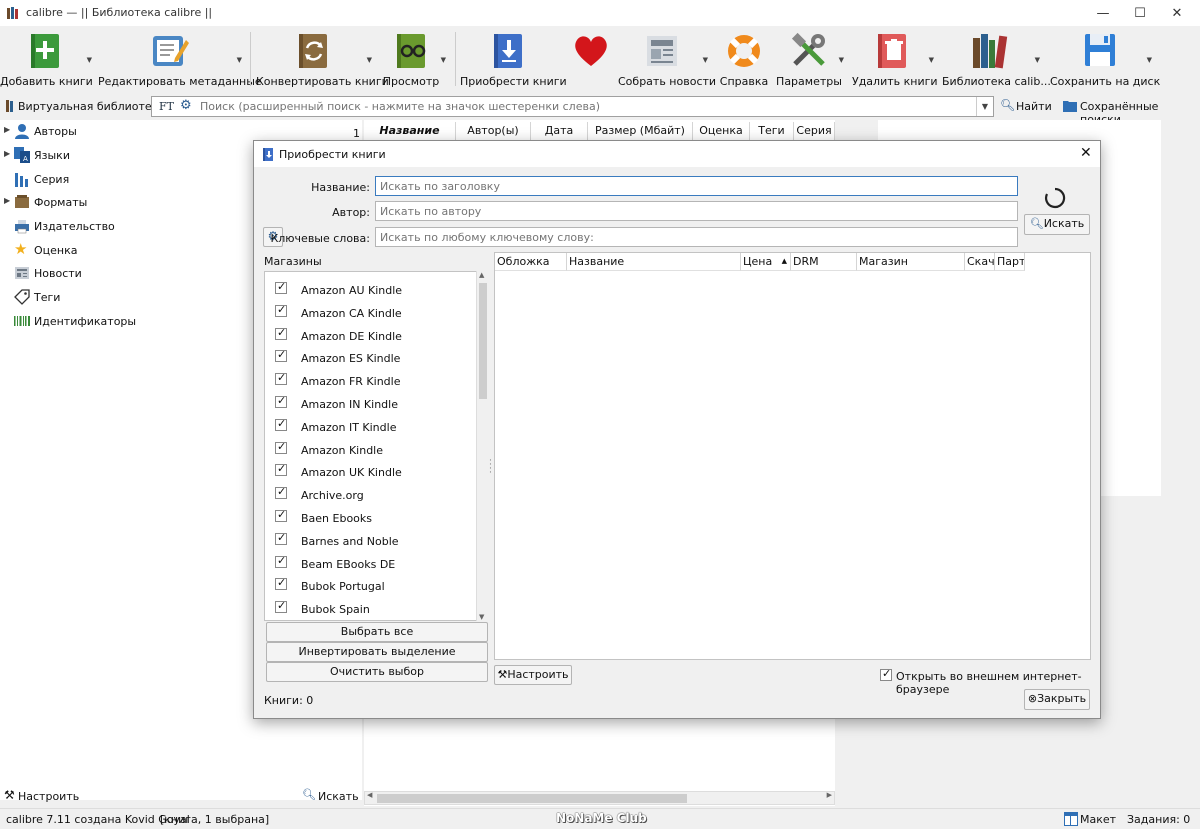 This screenshot has width=1200, height=829. I want to click on column-header-tags: Теги, so click(772, 131).